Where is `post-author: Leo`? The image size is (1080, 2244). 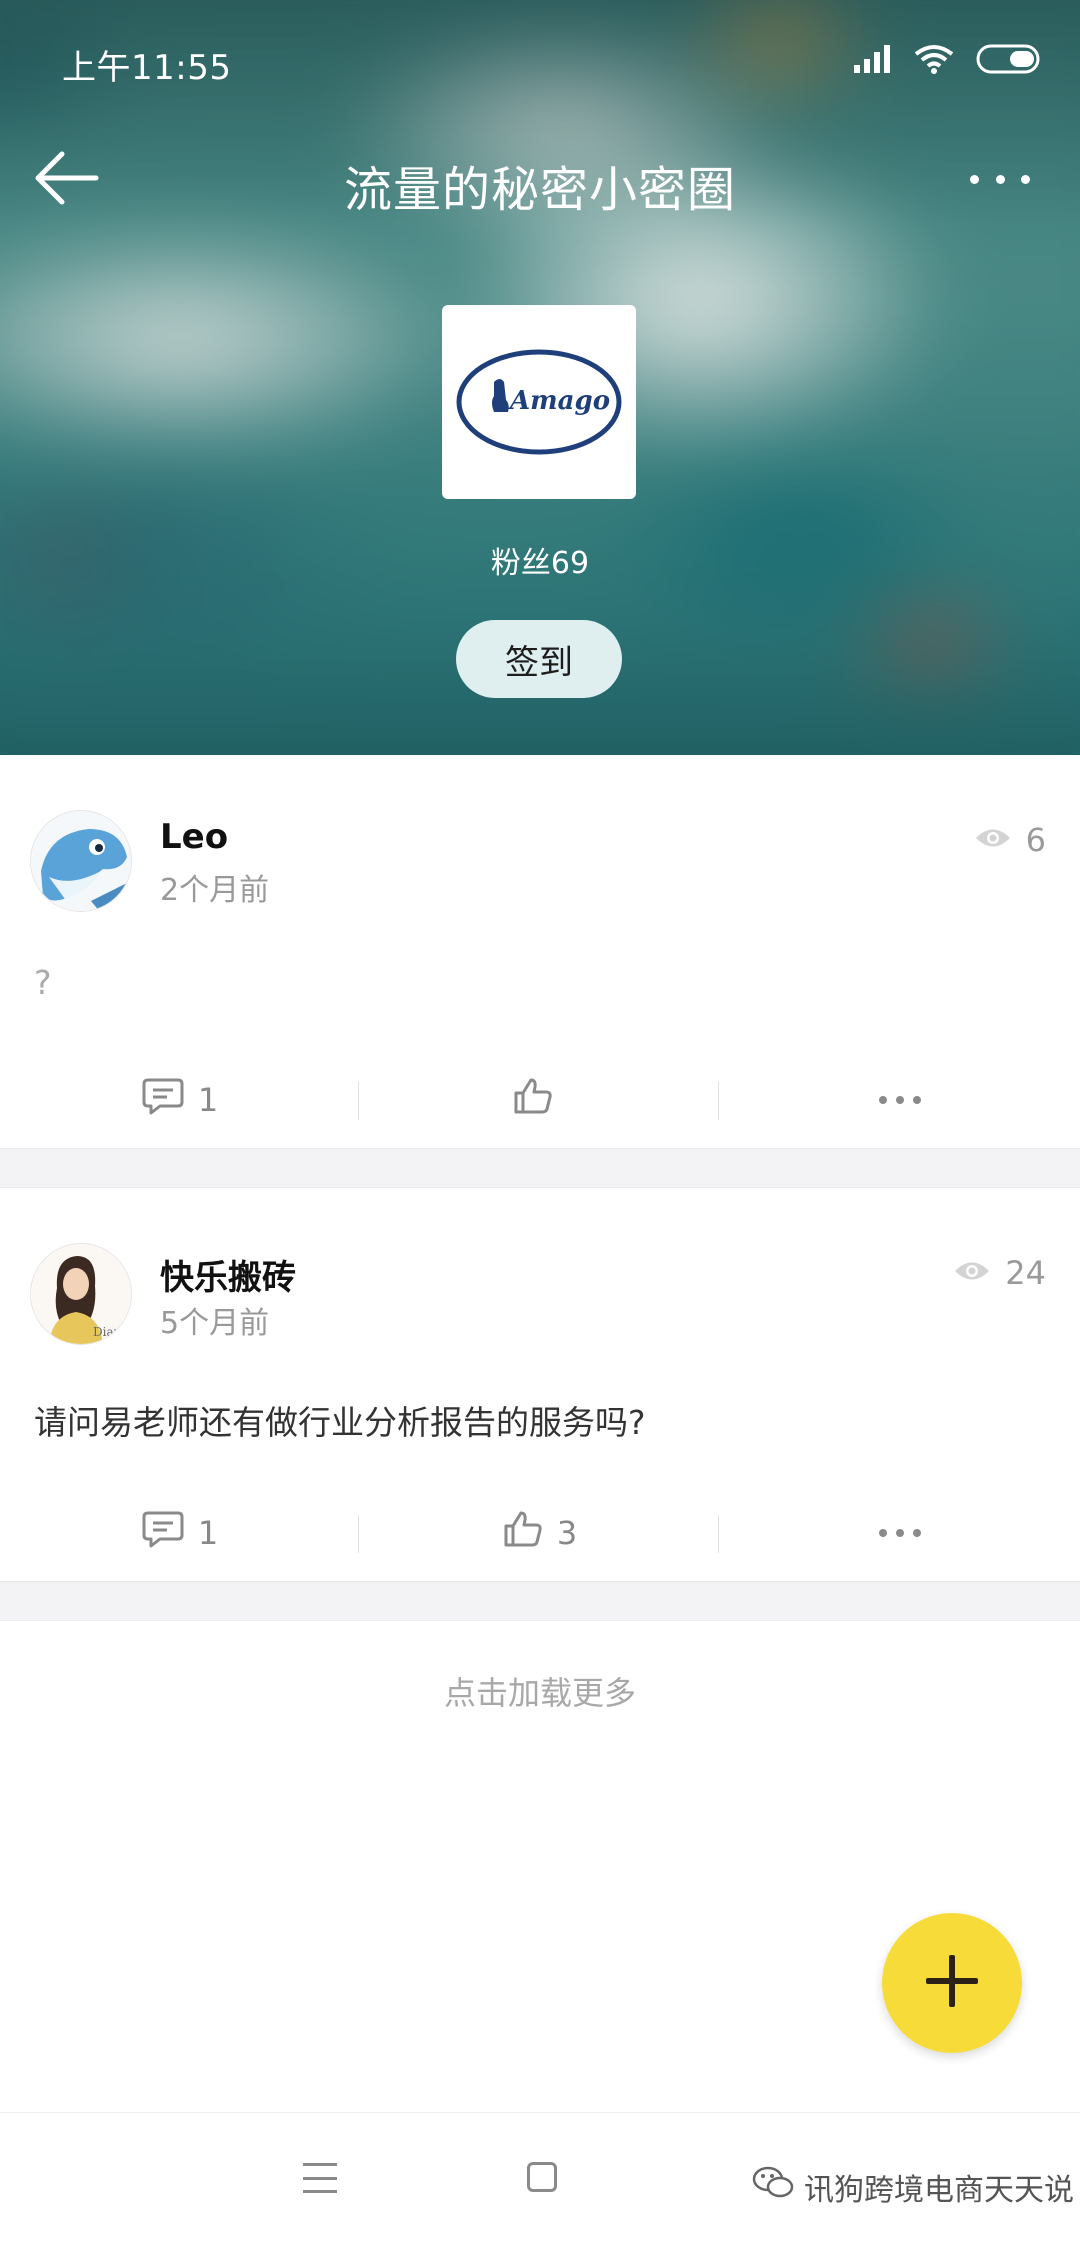 post-author: Leo is located at coordinates (194, 837).